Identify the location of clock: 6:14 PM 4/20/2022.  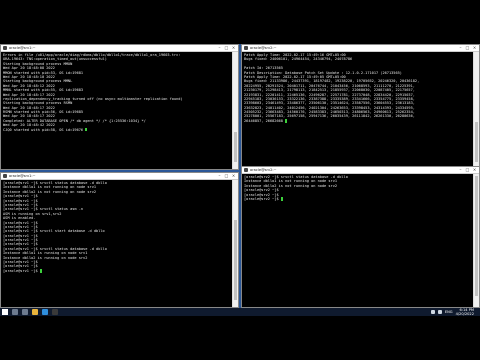
(465, 312).